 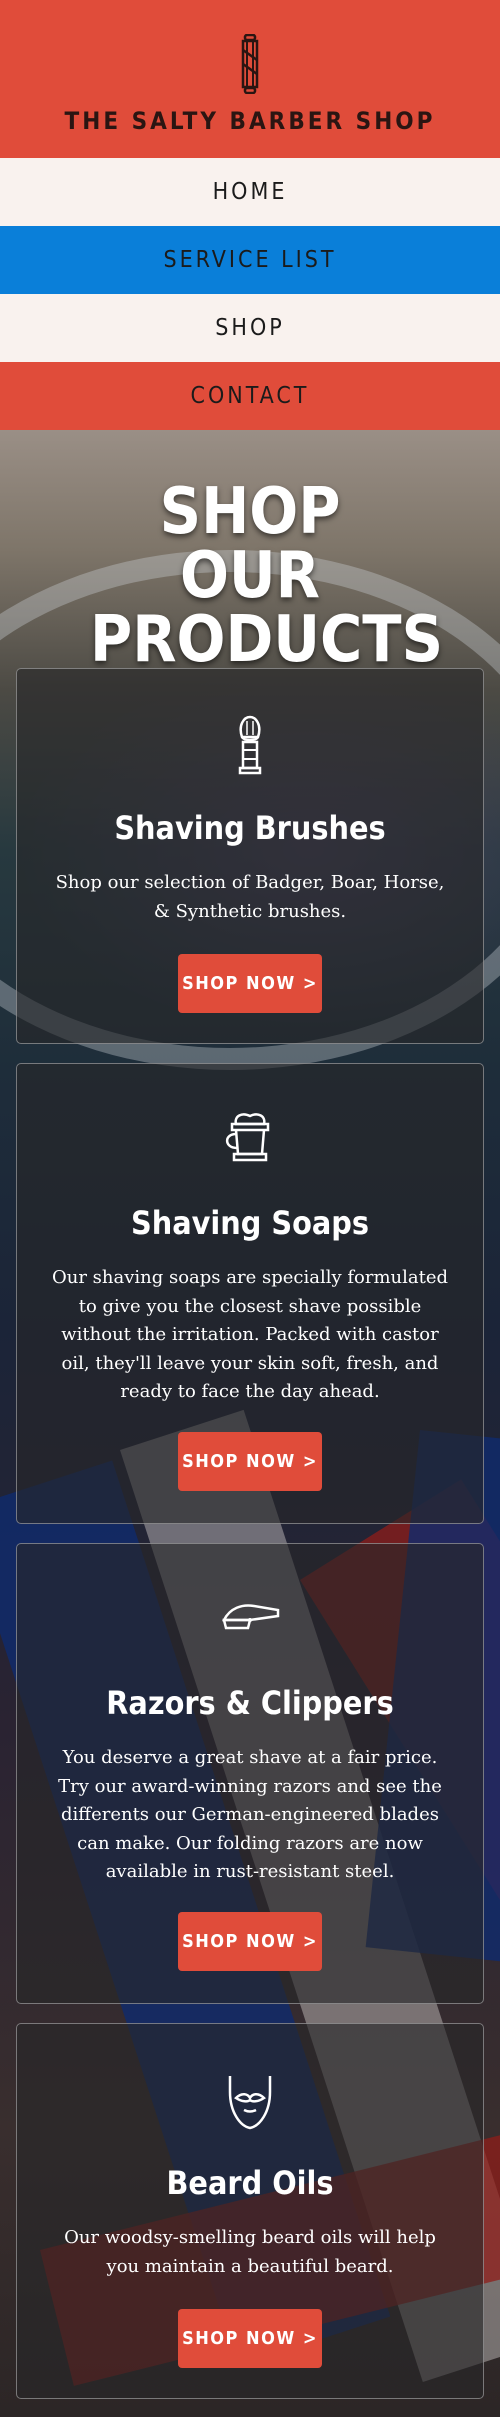 What do you see at coordinates (250, 260) in the screenshot?
I see `nav-service-list: SERVICE LIST` at bounding box center [250, 260].